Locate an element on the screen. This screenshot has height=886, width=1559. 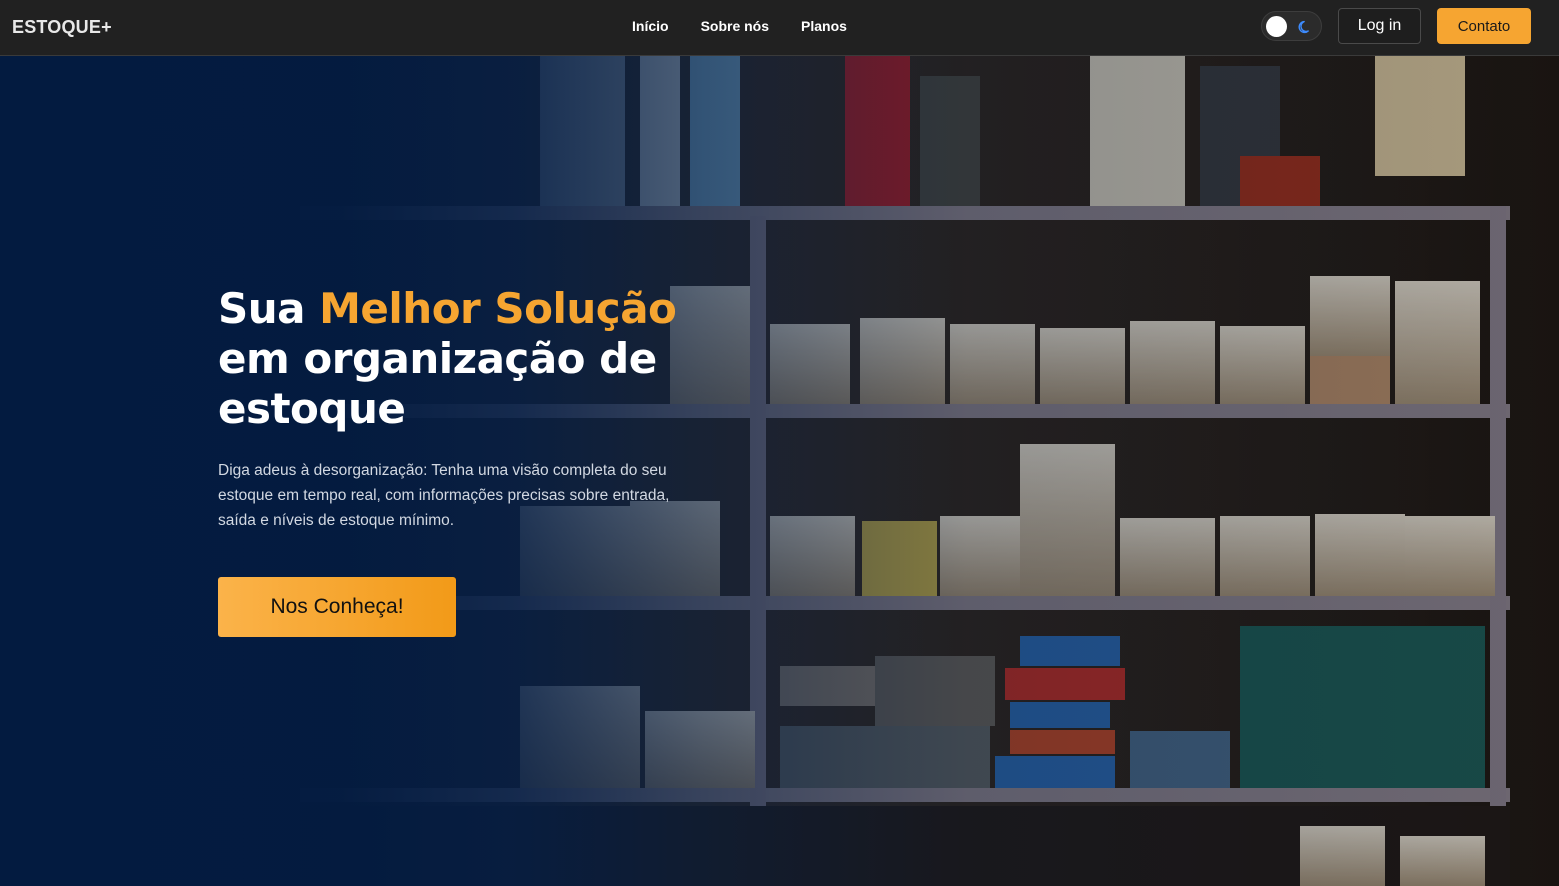
moon-icon is located at coordinates (1303, 27).